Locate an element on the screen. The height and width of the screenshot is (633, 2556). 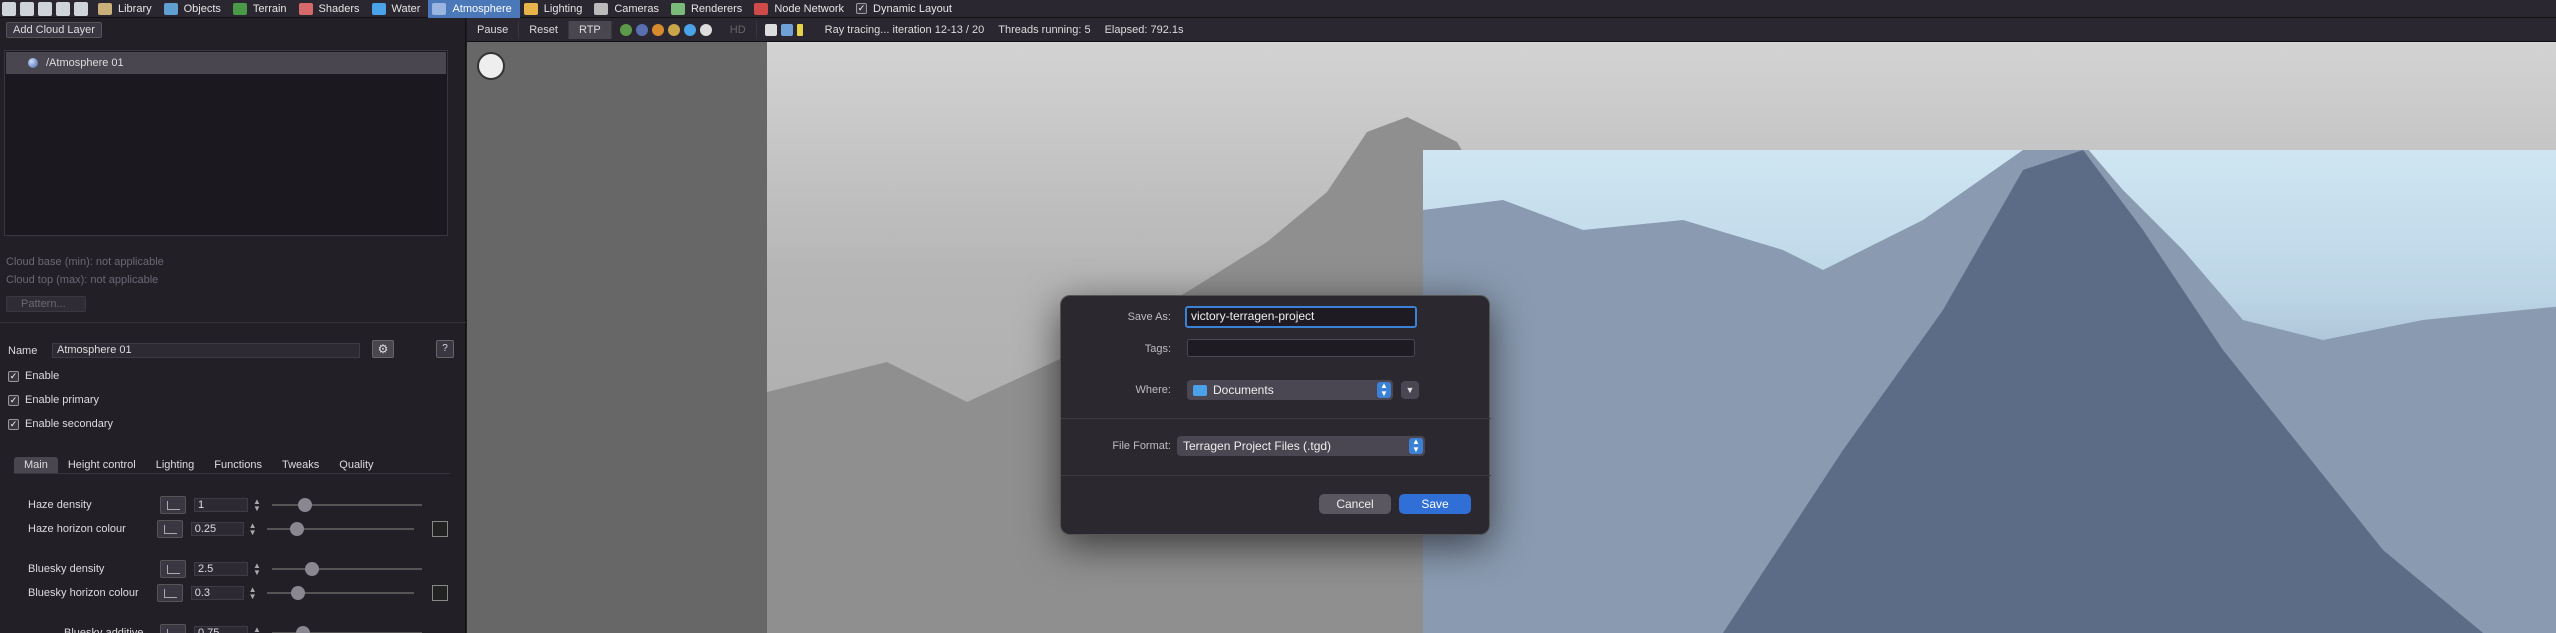
tags-label: Tags: is located at coordinates (1157, 349).